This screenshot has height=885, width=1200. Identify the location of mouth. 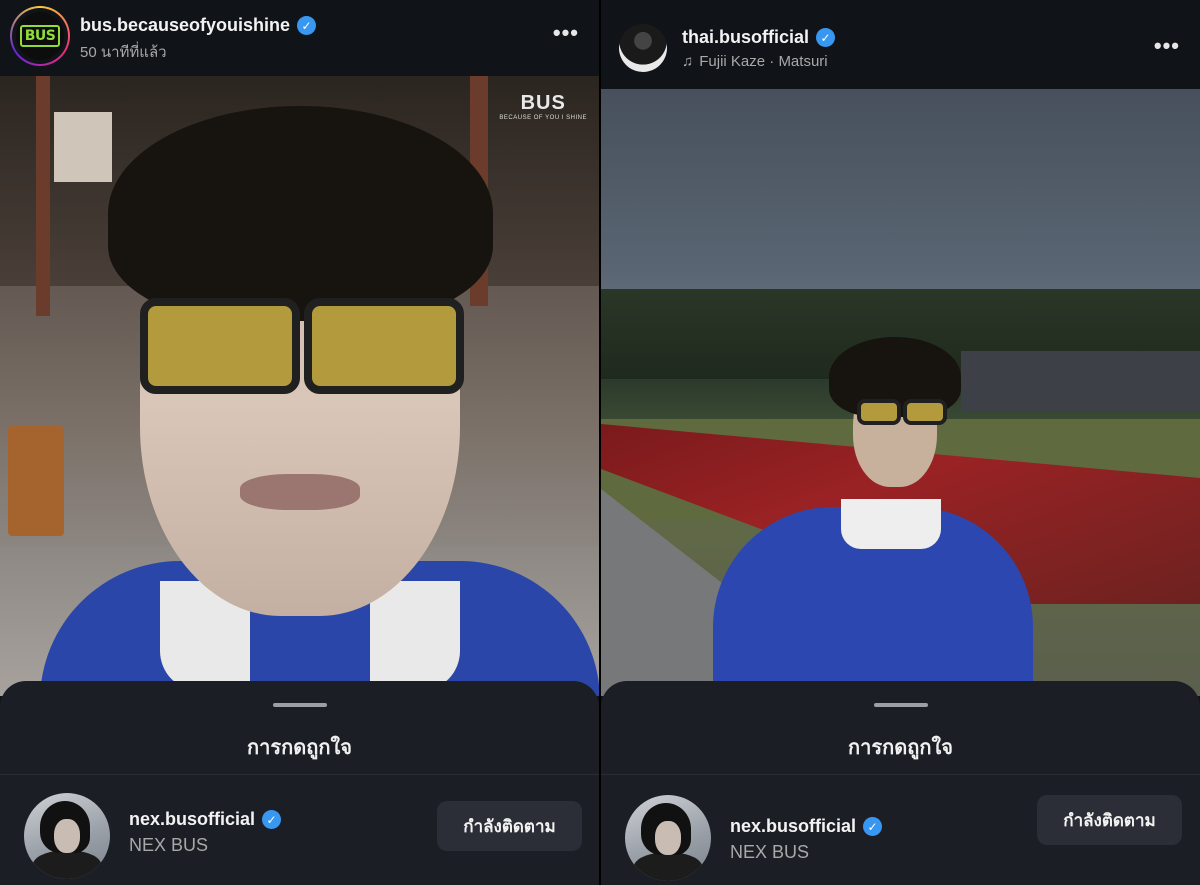
(300, 492).